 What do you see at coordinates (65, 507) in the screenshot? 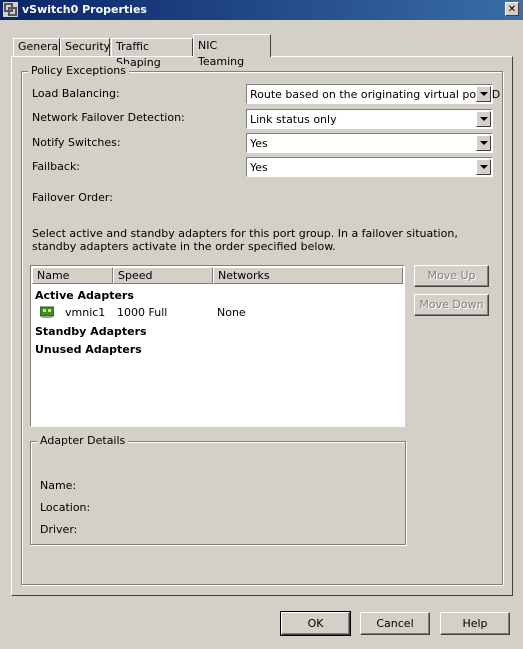
I see `adapter-location-label: Location:` at bounding box center [65, 507].